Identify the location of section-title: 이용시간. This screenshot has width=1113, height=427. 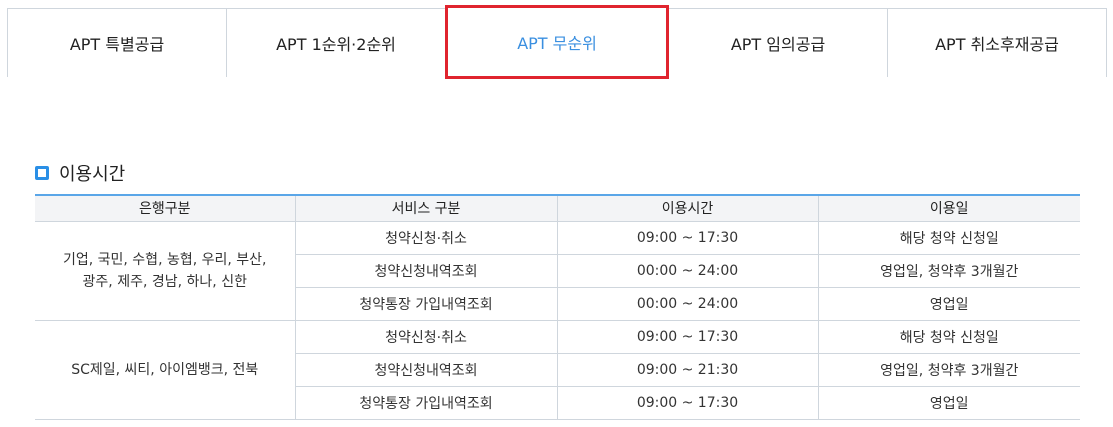
(80, 173).